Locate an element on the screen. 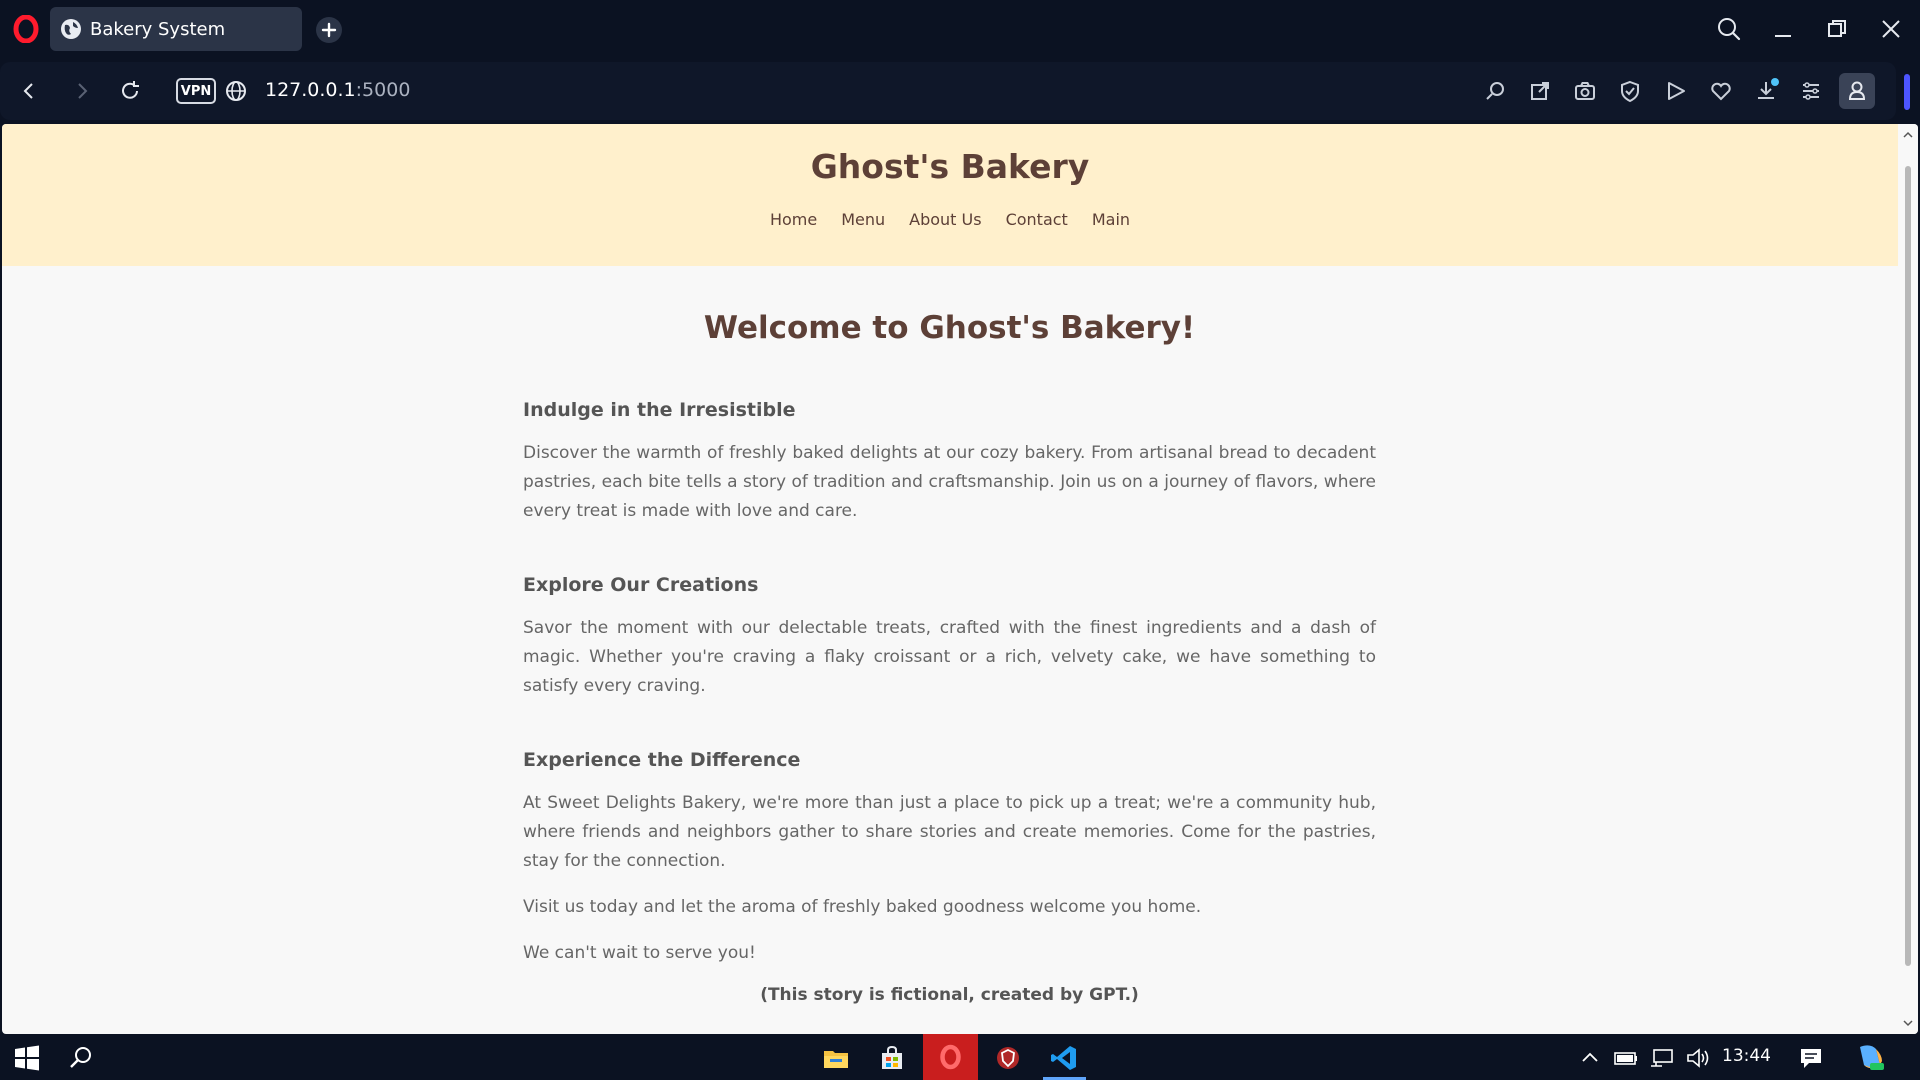 The height and width of the screenshot is (1080, 1920). section-heading-experience: Experience the Difference is located at coordinates (662, 760).